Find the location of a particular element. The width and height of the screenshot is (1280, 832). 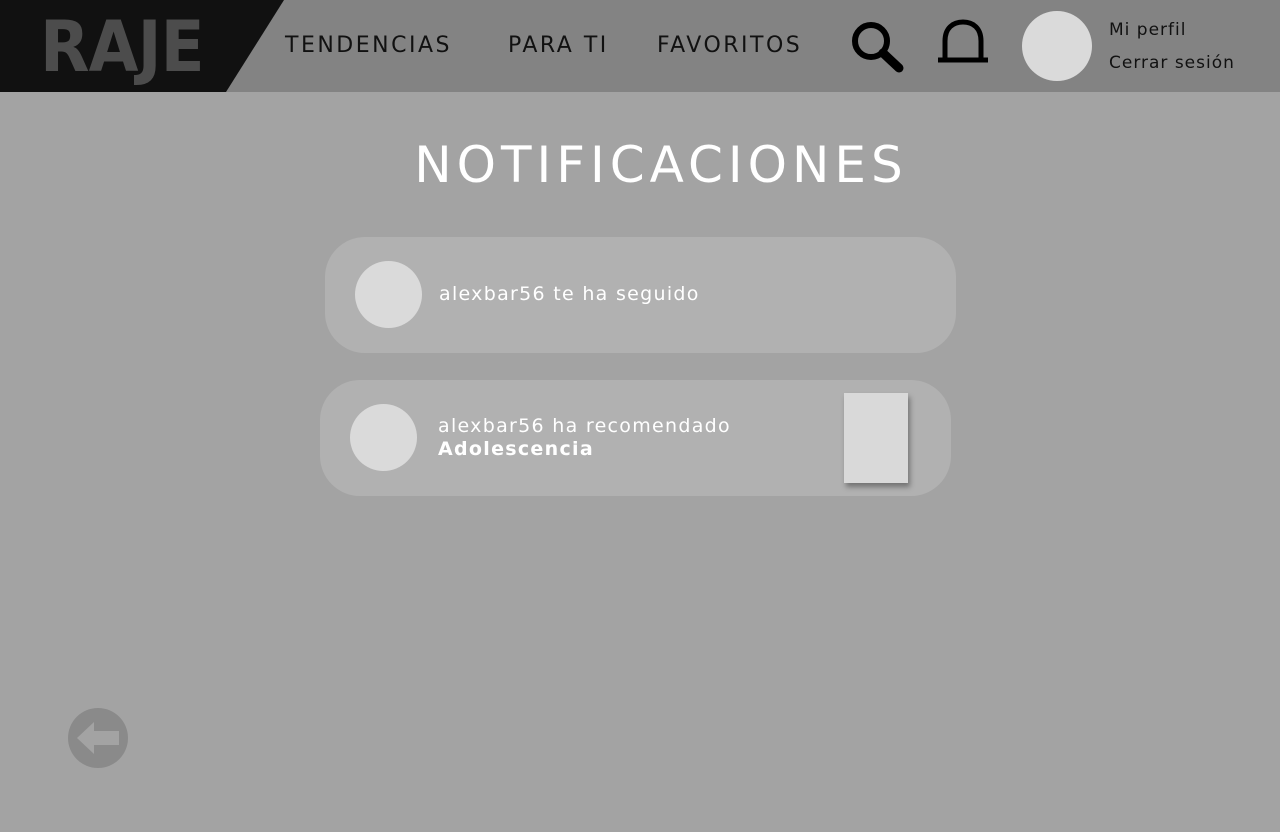

notification-card: alexbar56 te ha seguido is located at coordinates (640, 295).